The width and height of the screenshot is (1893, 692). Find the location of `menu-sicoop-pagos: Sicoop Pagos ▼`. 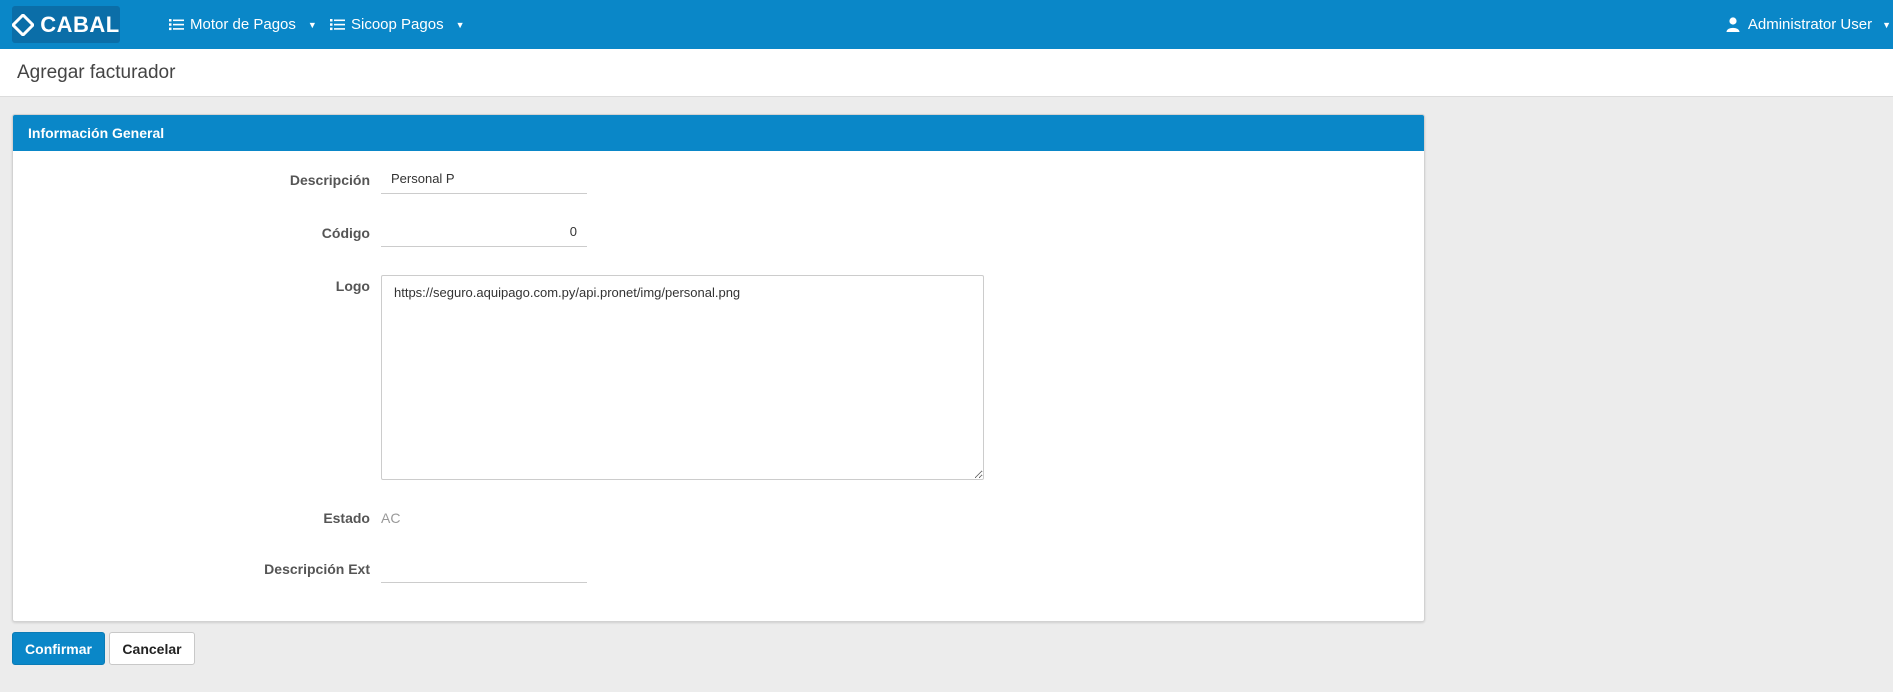

menu-sicoop-pagos: Sicoop Pagos ▼ is located at coordinates (397, 24).